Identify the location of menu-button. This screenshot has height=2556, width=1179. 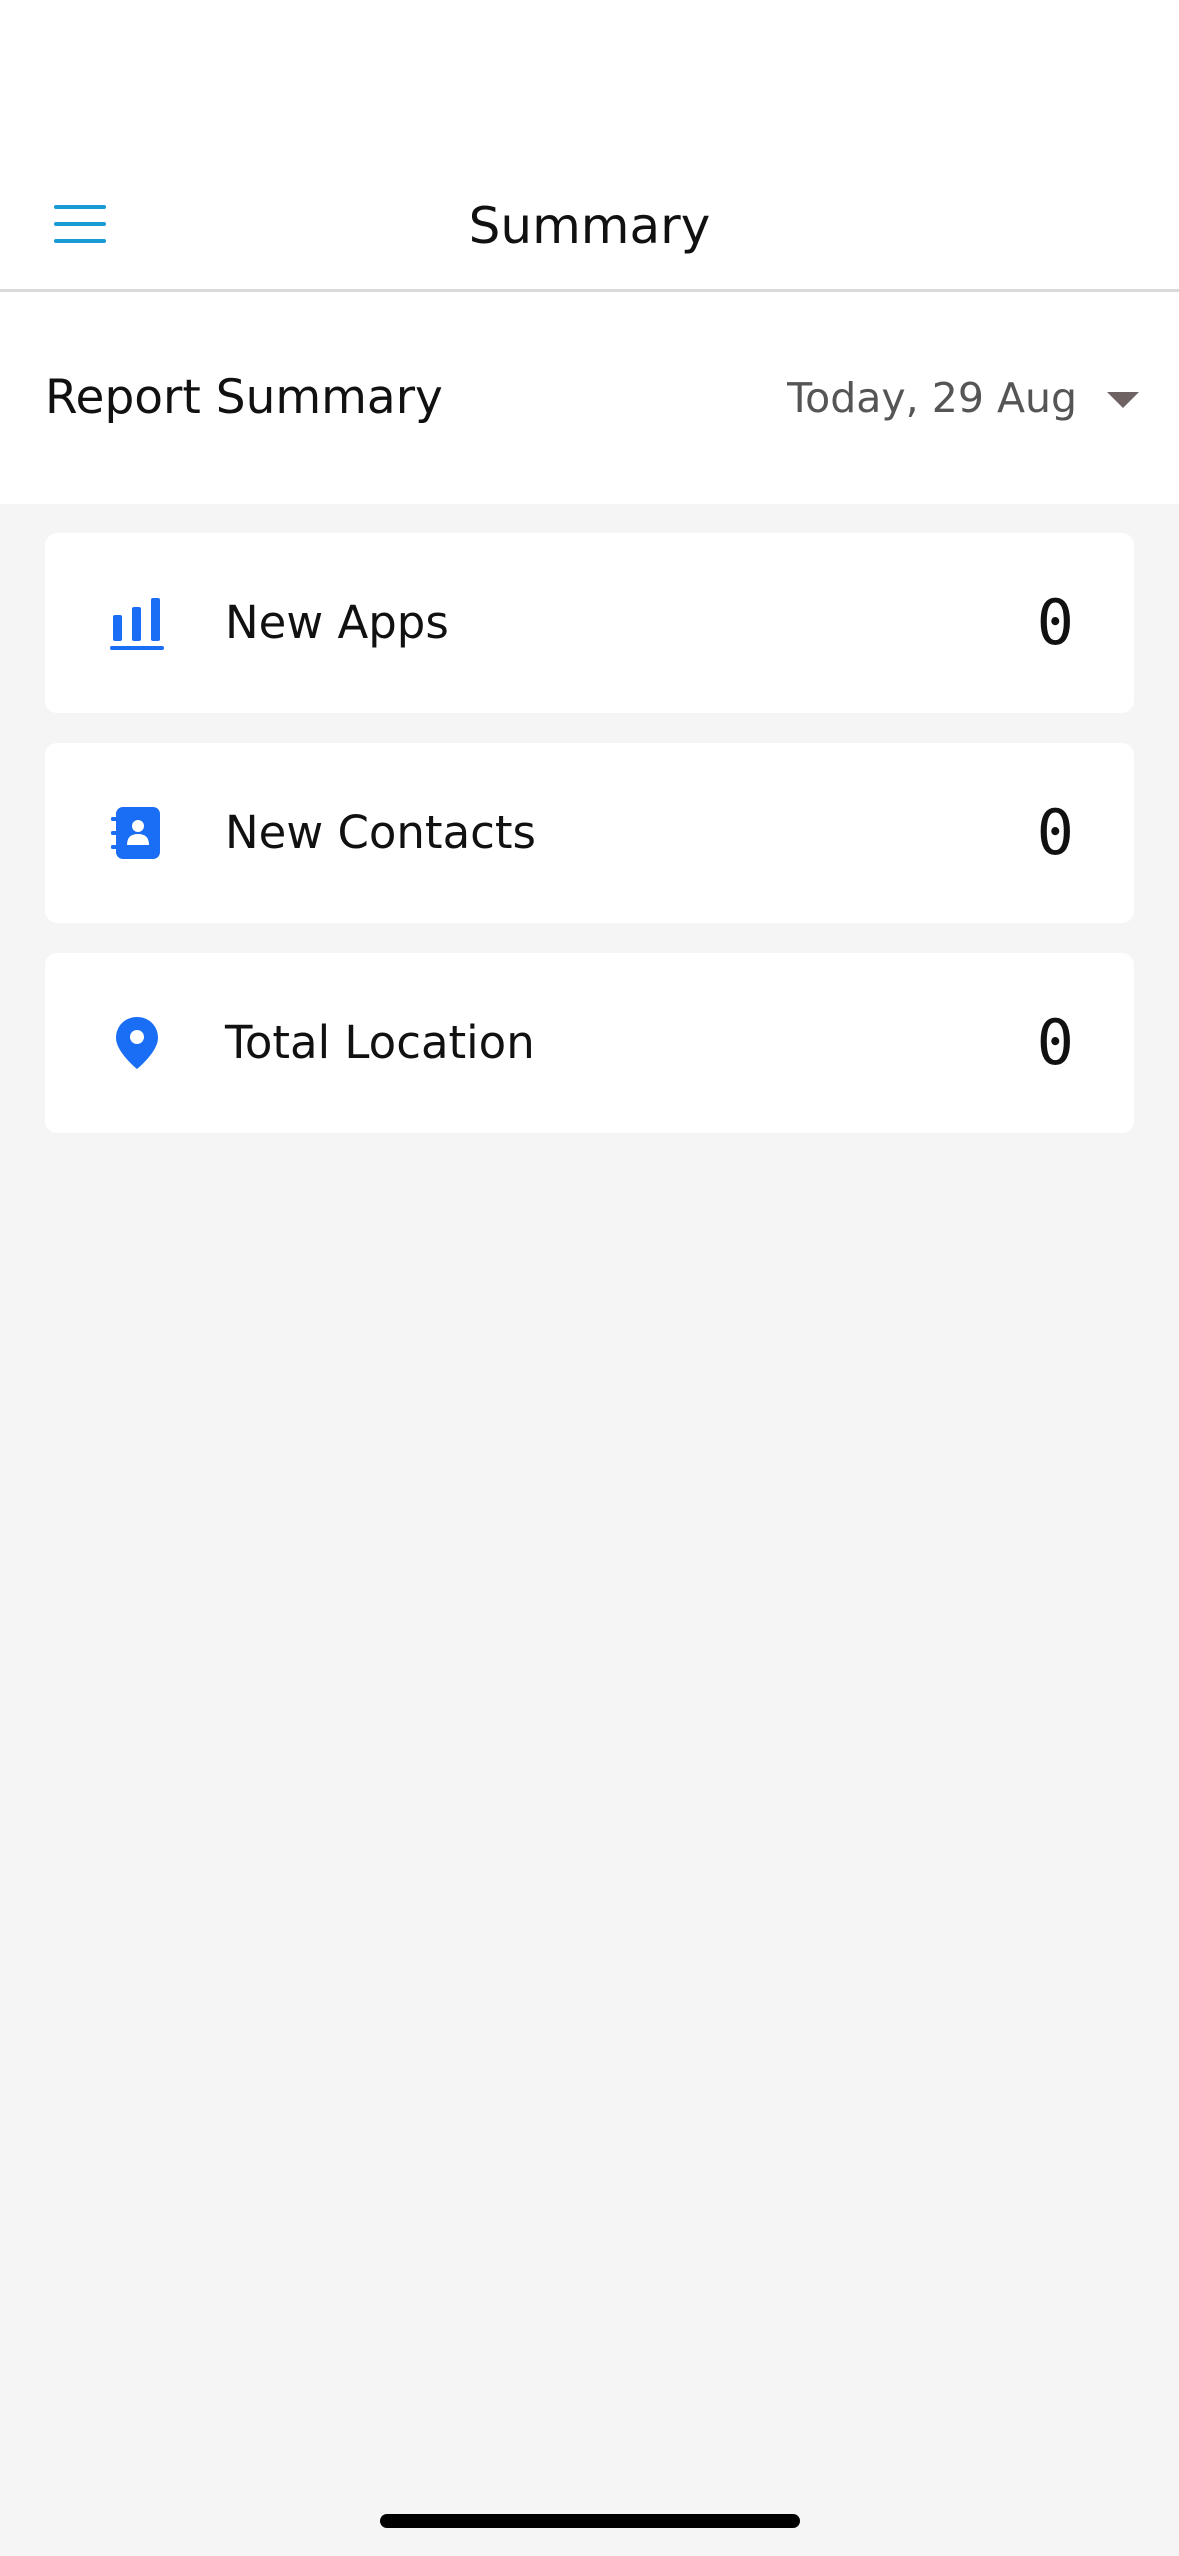
(80, 224).